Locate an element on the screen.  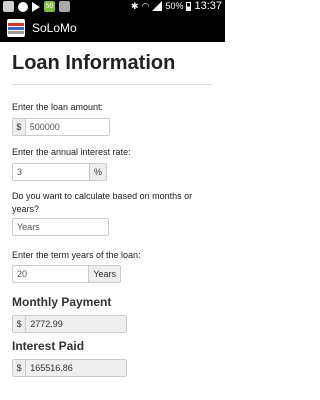
term-label: Enter the term years of the loan: is located at coordinates (76, 255).